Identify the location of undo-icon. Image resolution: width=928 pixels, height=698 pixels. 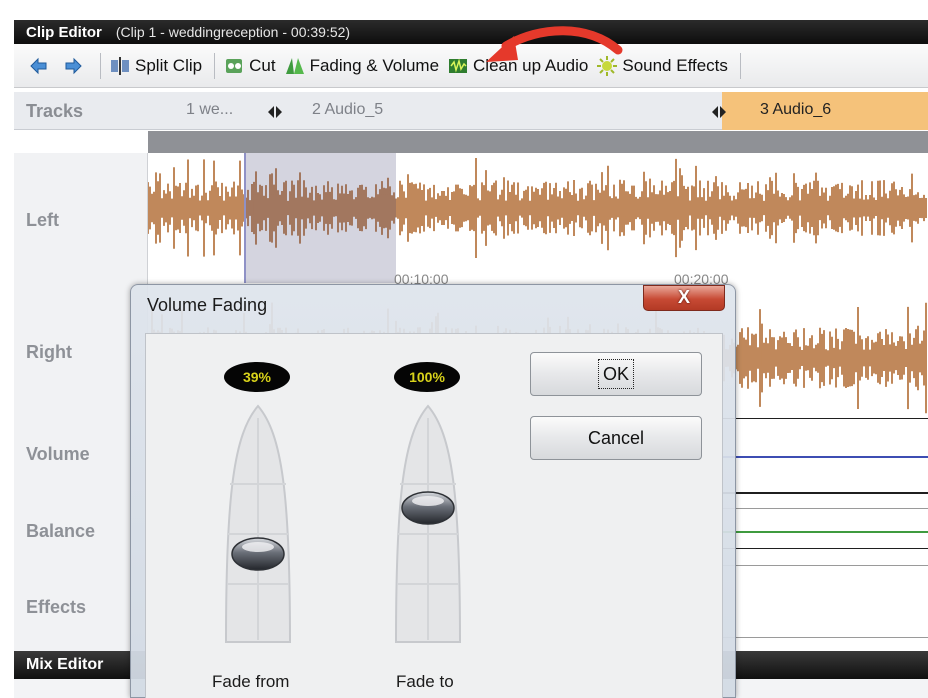
(39, 66).